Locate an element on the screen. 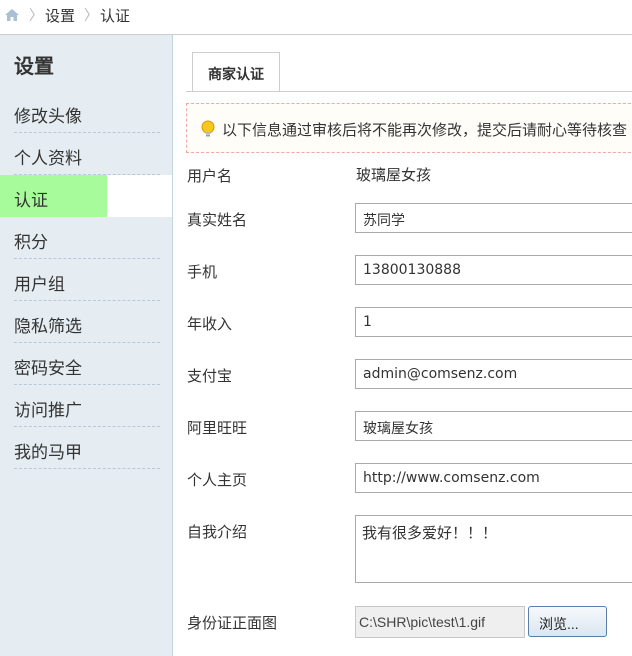 This screenshot has height=656, width=632. breadcrumb: 〉 设置 〉 认证 is located at coordinates (316, 15).